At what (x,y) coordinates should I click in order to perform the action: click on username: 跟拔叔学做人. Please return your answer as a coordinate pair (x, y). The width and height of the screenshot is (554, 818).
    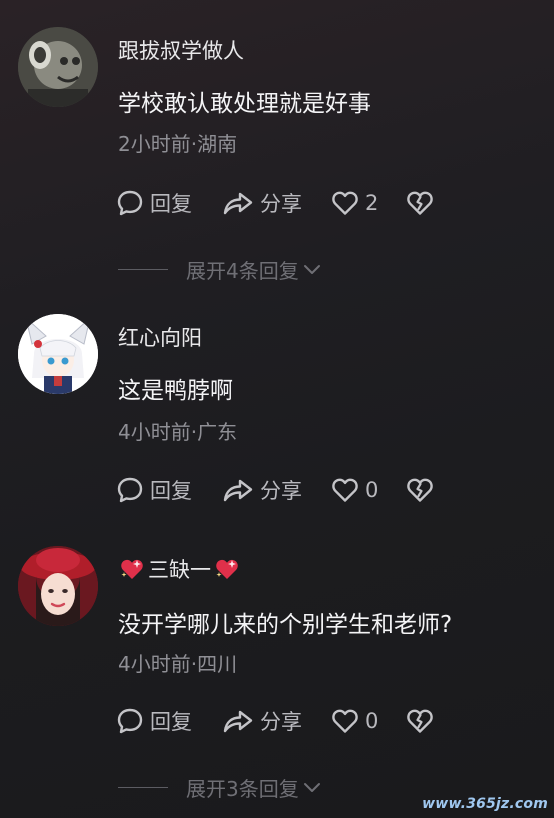
    Looking at the image, I should click on (181, 50).